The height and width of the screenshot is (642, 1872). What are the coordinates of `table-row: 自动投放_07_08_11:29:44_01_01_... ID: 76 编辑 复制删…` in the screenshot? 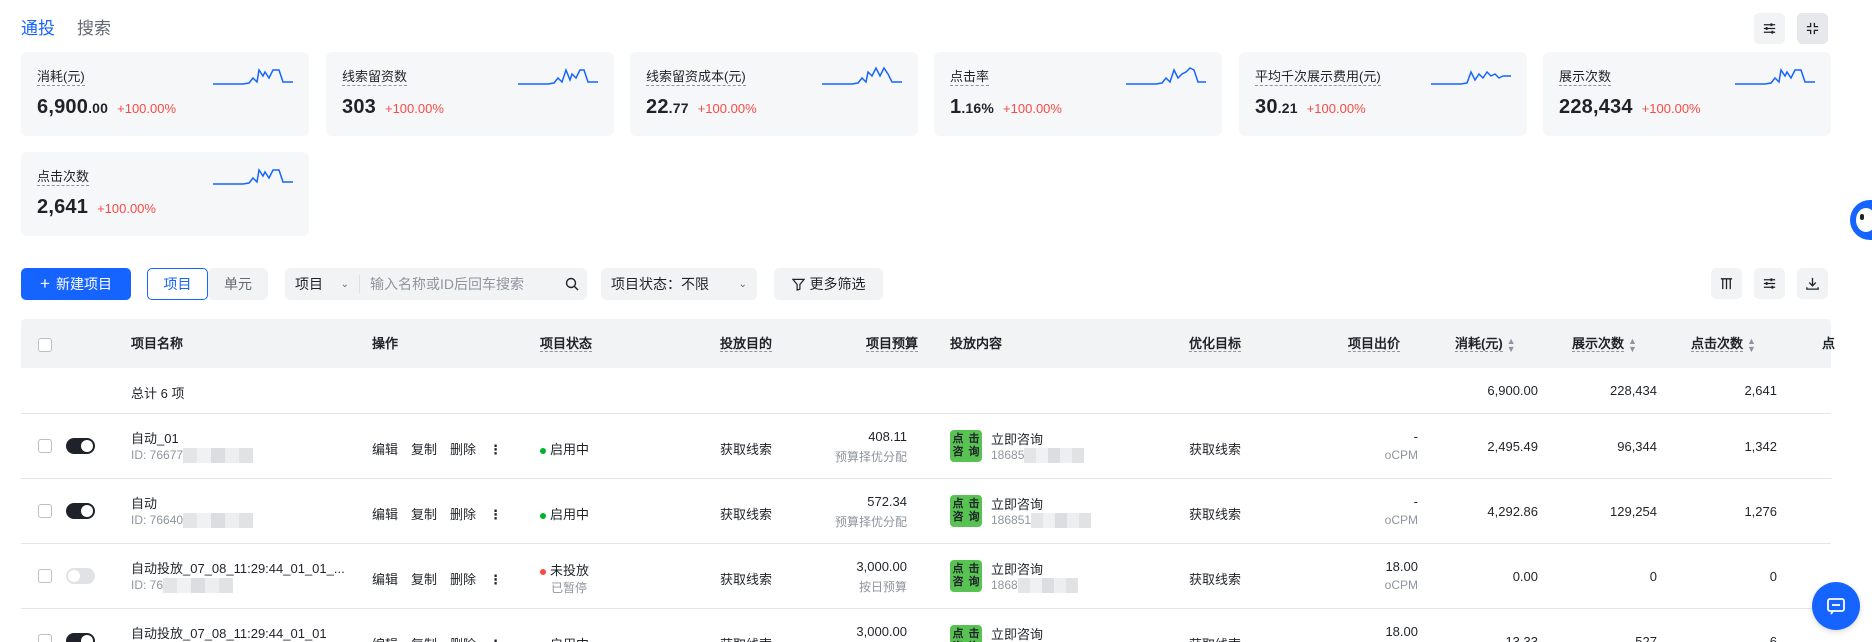 It's located at (926, 576).